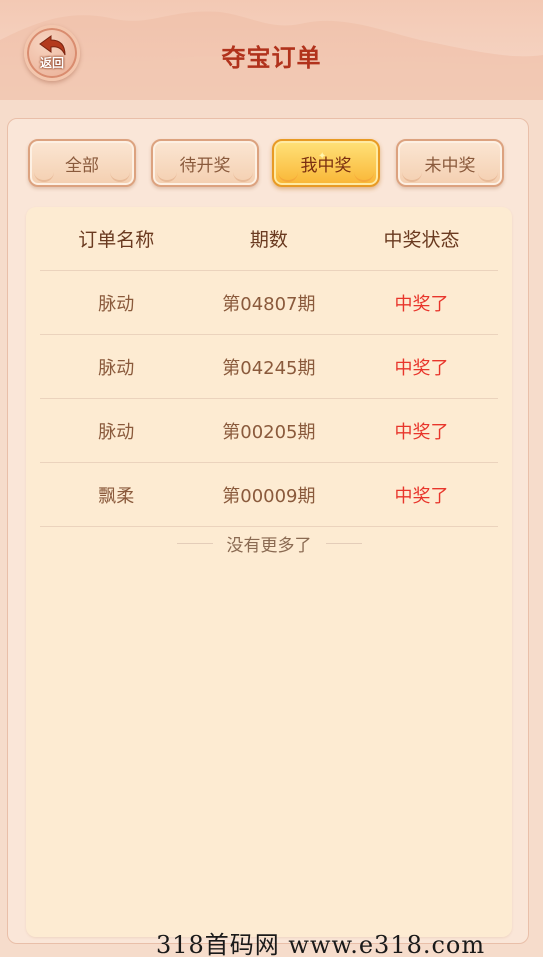 The width and height of the screenshot is (543, 957). I want to click on table-row: 飘柔 第00009期 中奖了, so click(269, 495).